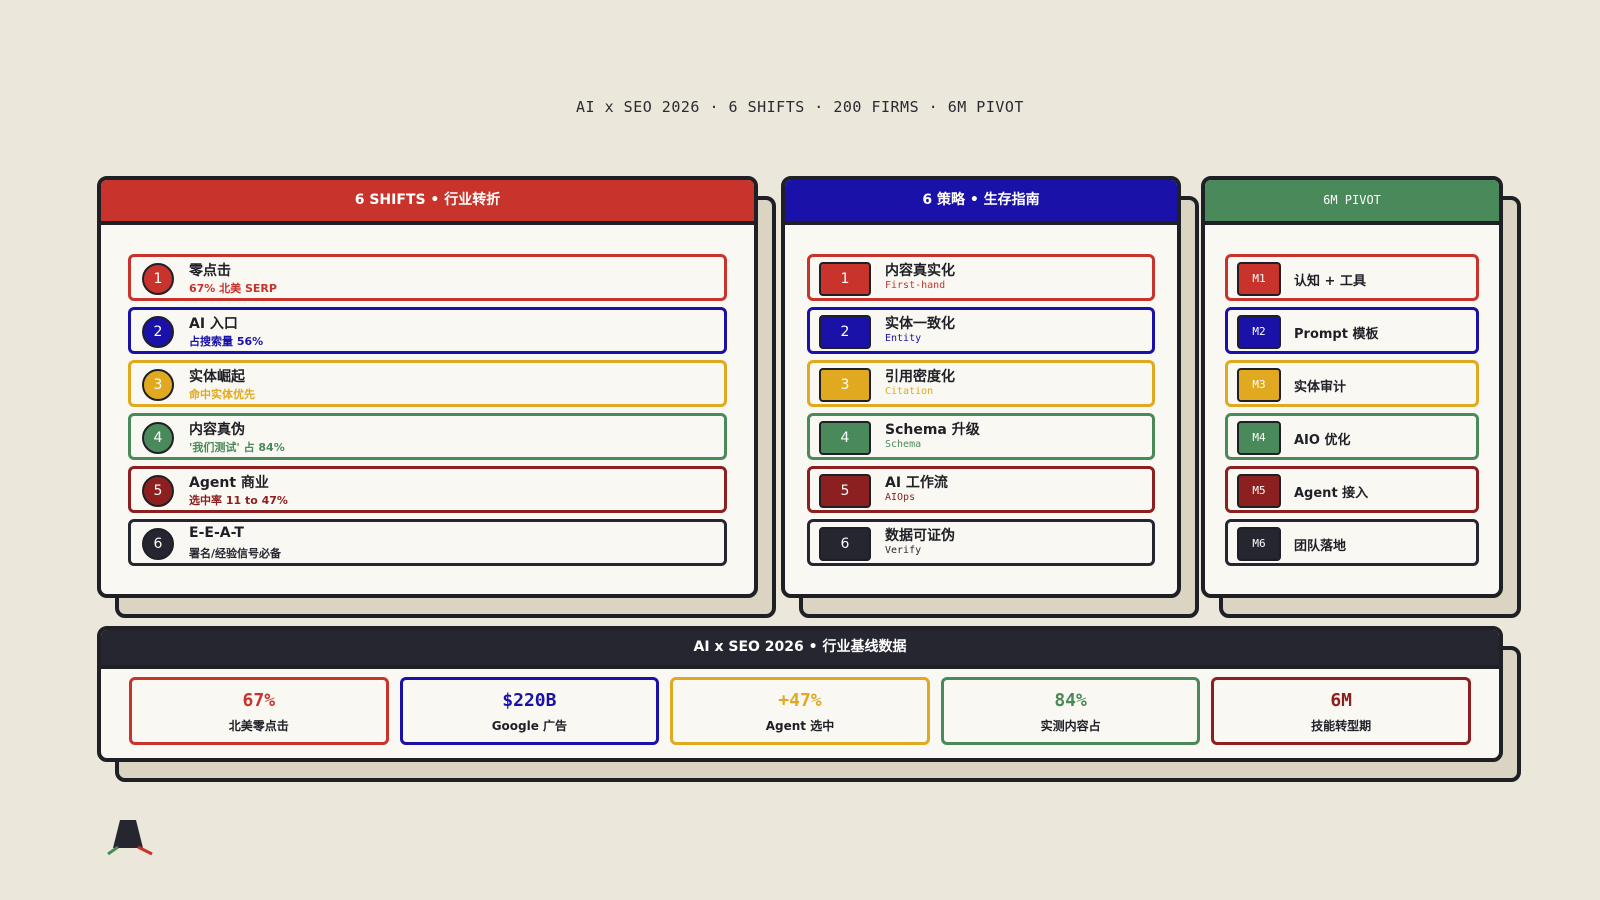 Image resolution: width=1600 pixels, height=900 pixels. What do you see at coordinates (427, 383) in the screenshot?
I see `shift-item: 3 实体崛起命中实体优先` at bounding box center [427, 383].